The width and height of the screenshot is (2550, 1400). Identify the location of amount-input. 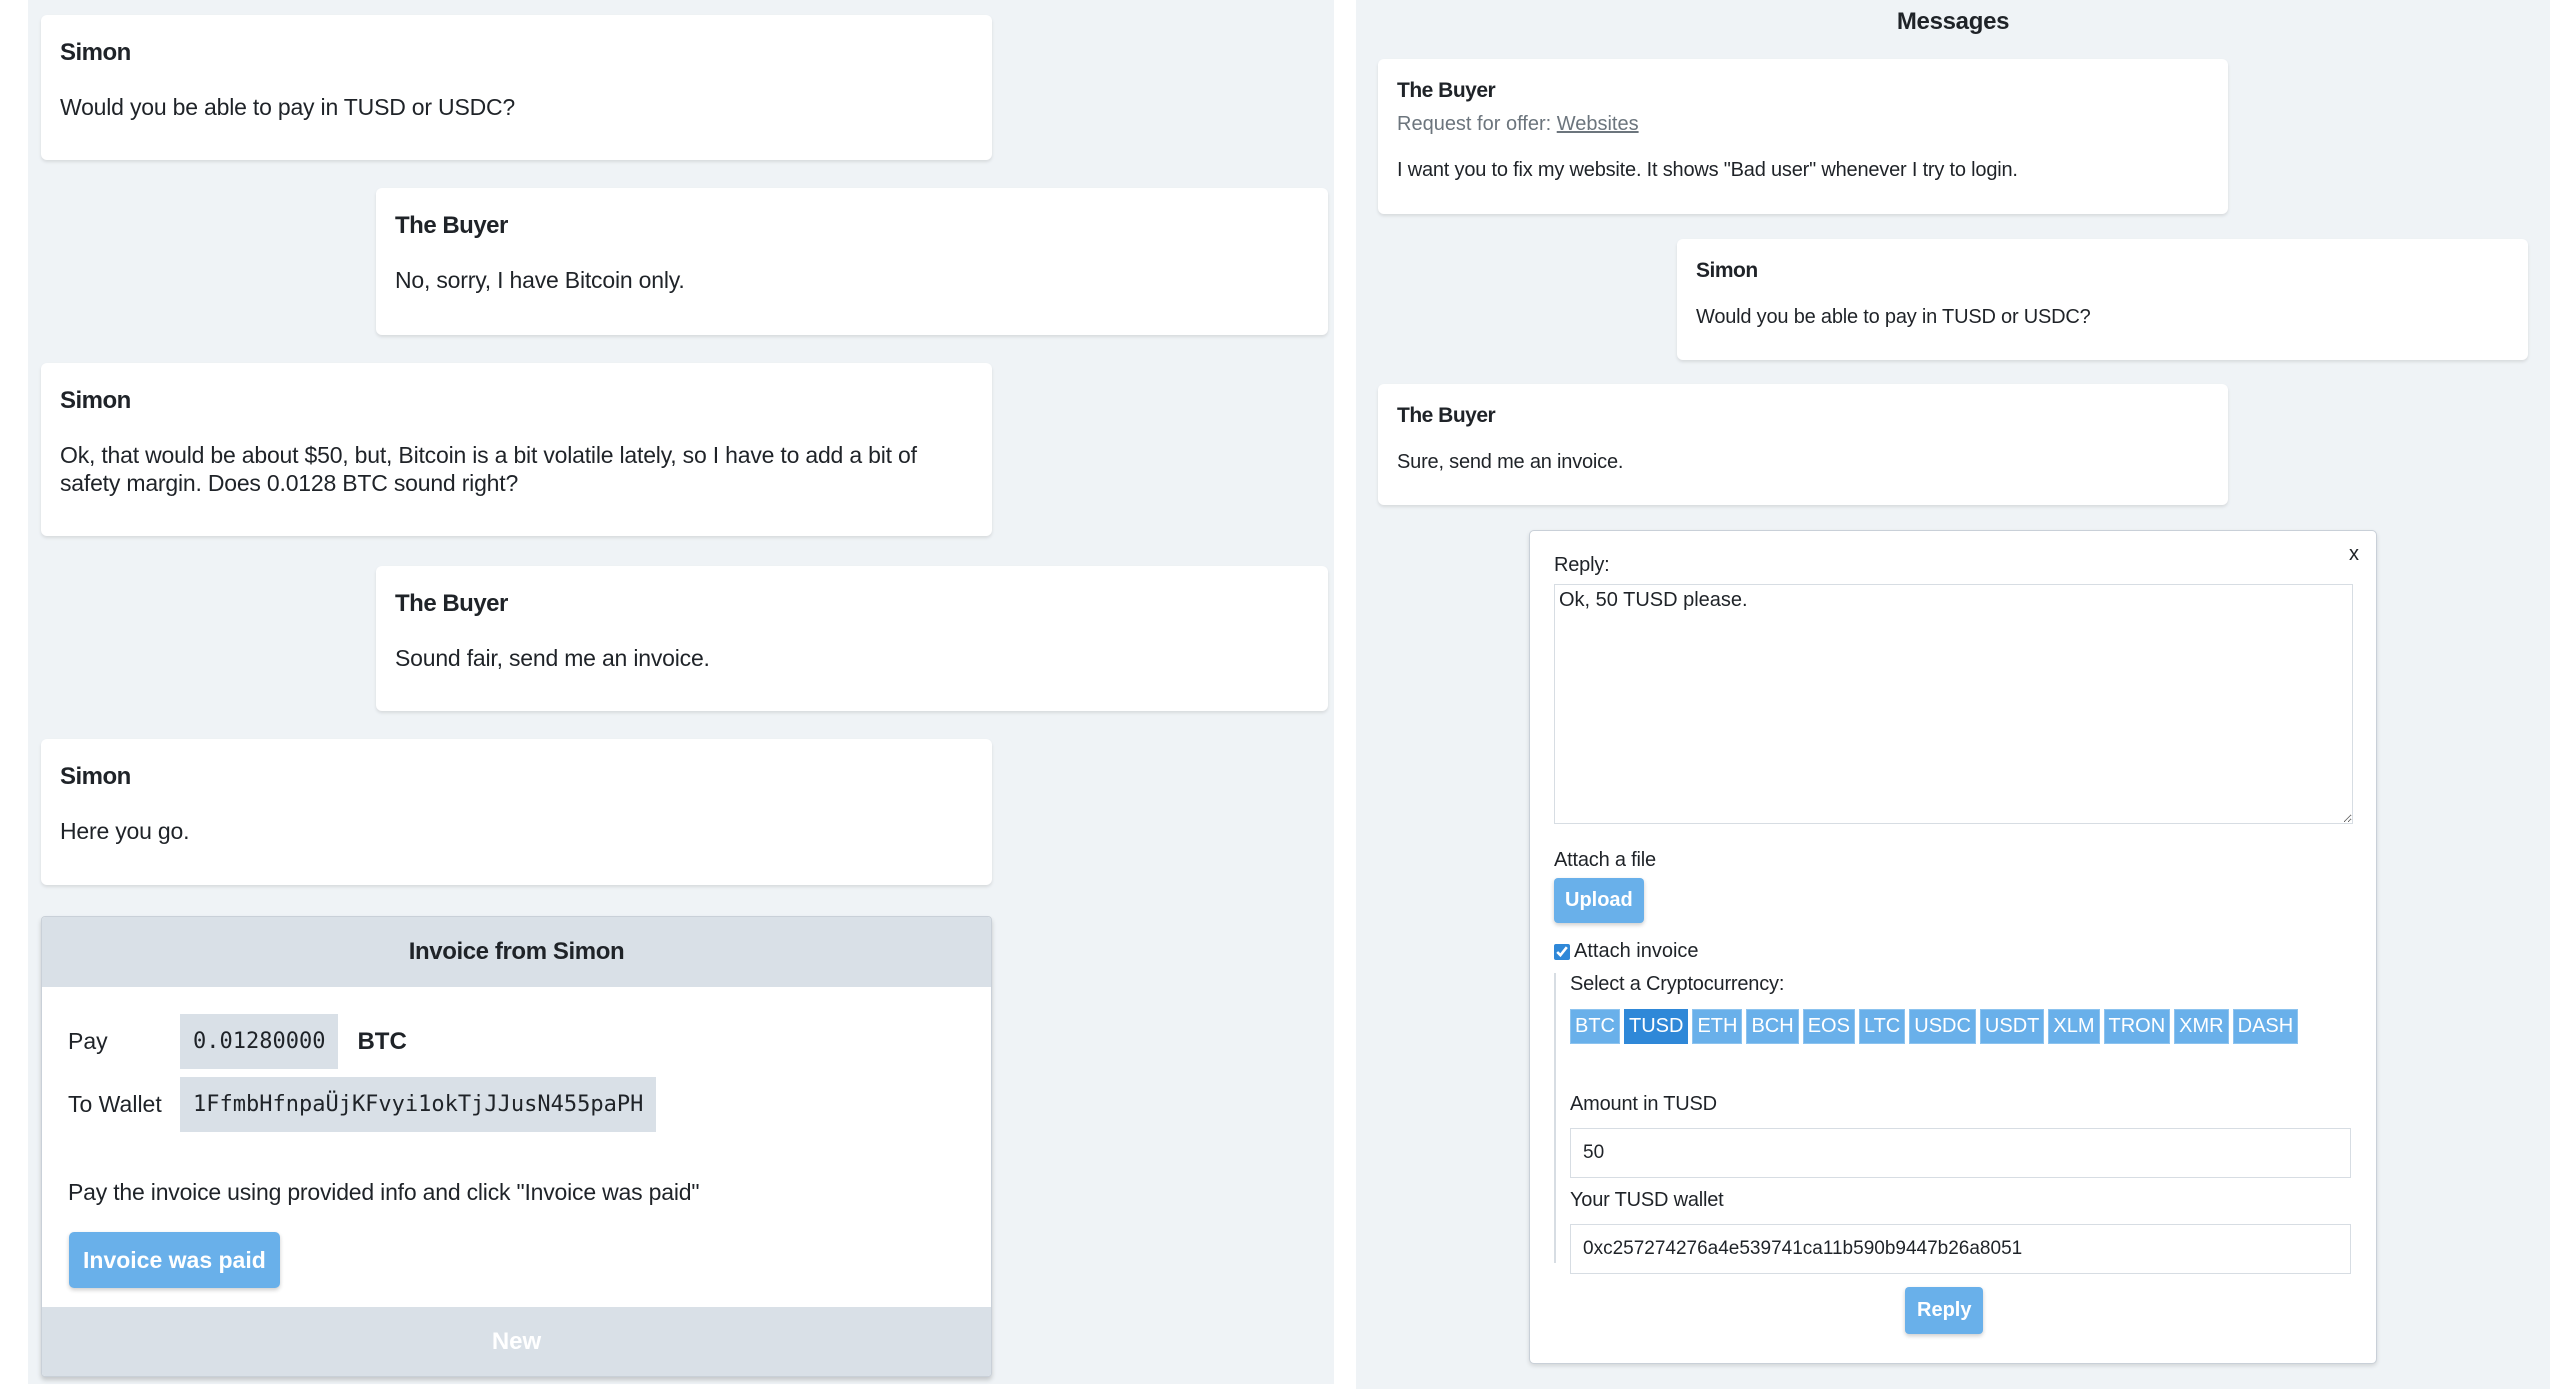
(1960, 1153).